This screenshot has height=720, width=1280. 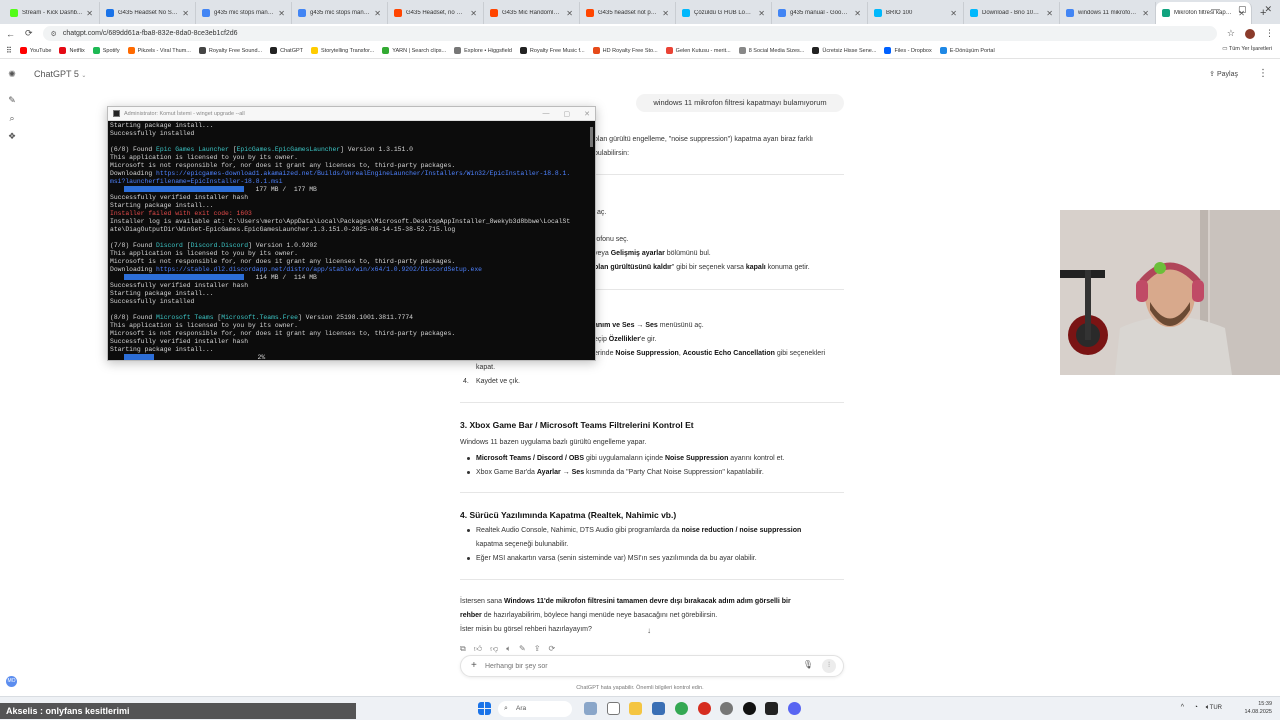 I want to click on apps-grid-icon: ⠿, so click(x=9, y=50).